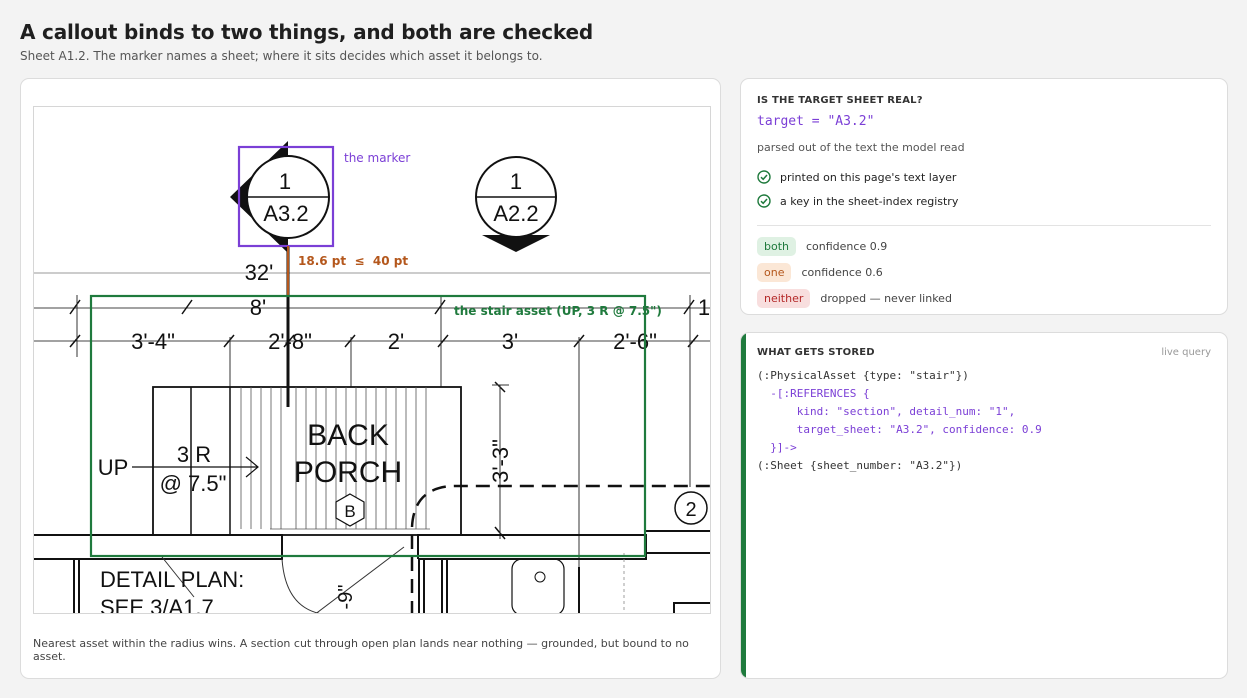 The image size is (1247, 698). What do you see at coordinates (1186, 352) in the screenshot?
I see `live-query-tag: live query` at bounding box center [1186, 352].